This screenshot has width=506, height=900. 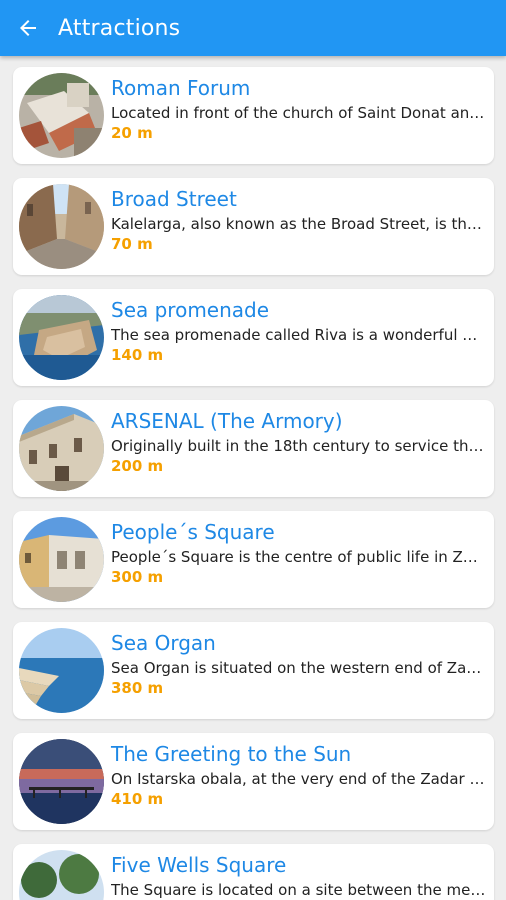 I want to click on attraction-distance: 140 m, so click(x=137, y=355).